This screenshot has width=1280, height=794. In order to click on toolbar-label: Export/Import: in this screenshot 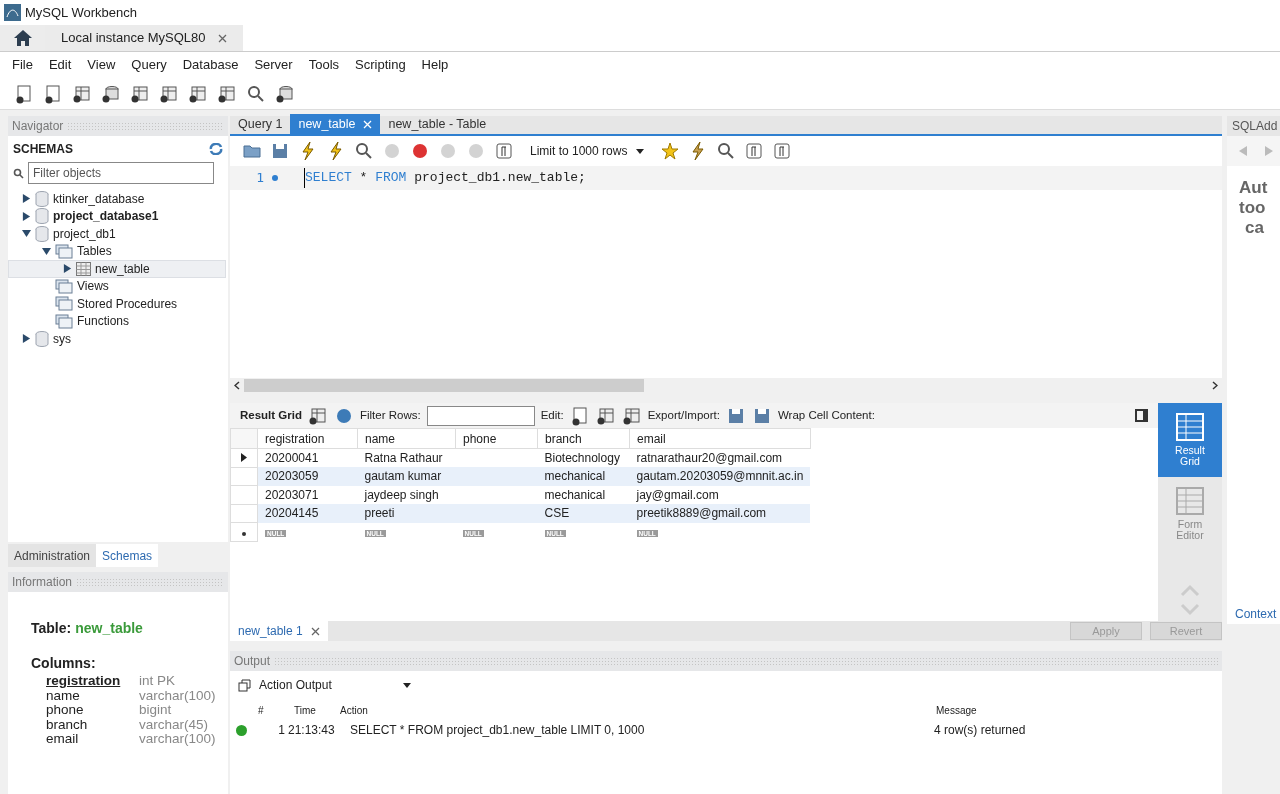, I will do `click(683, 415)`.